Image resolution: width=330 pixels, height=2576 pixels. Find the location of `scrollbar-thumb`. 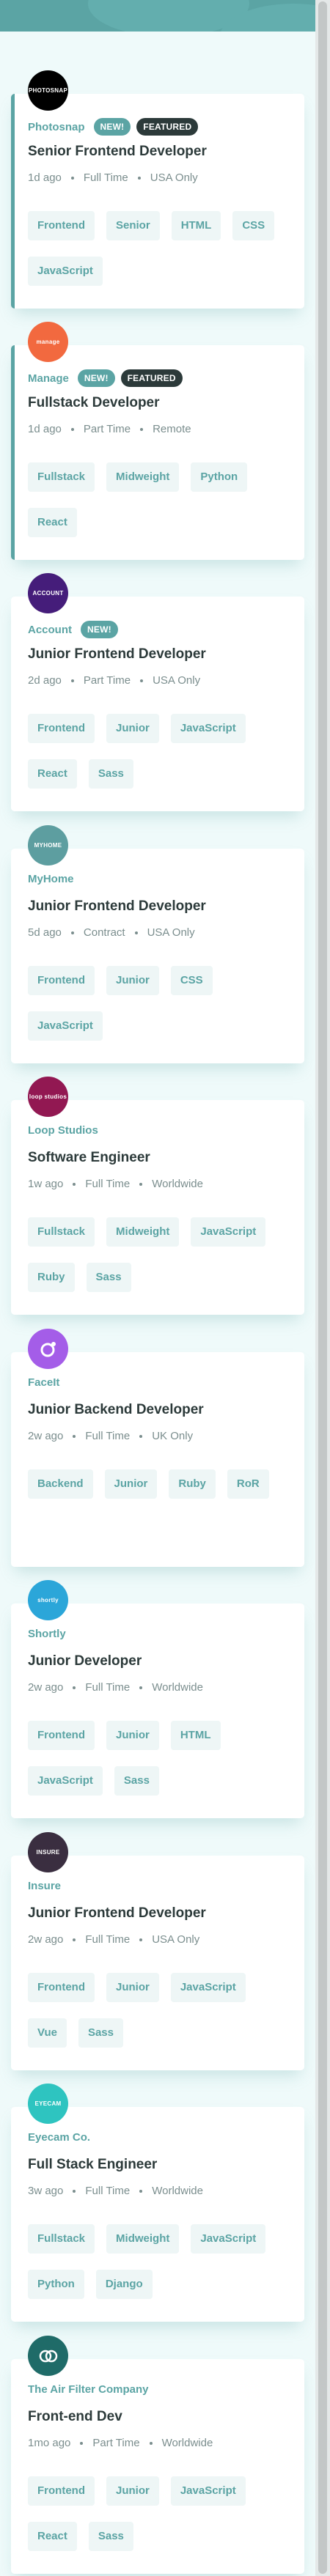

scrollbar-thumb is located at coordinates (322, 1287).